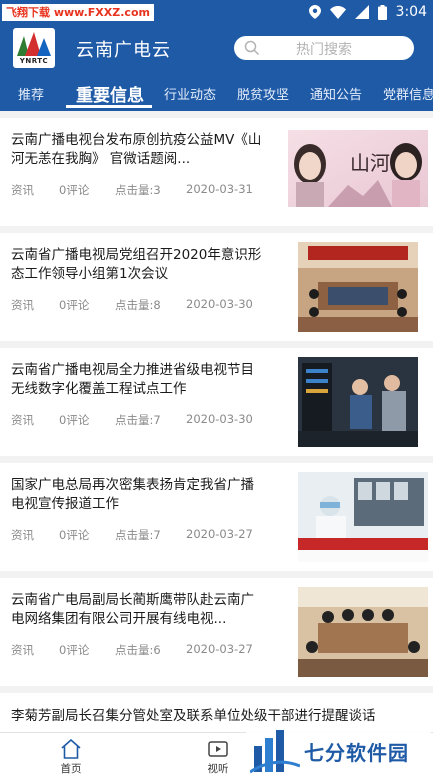 The height and width of the screenshot is (778, 433). What do you see at coordinates (71, 749) in the screenshot?
I see `home-icon` at bounding box center [71, 749].